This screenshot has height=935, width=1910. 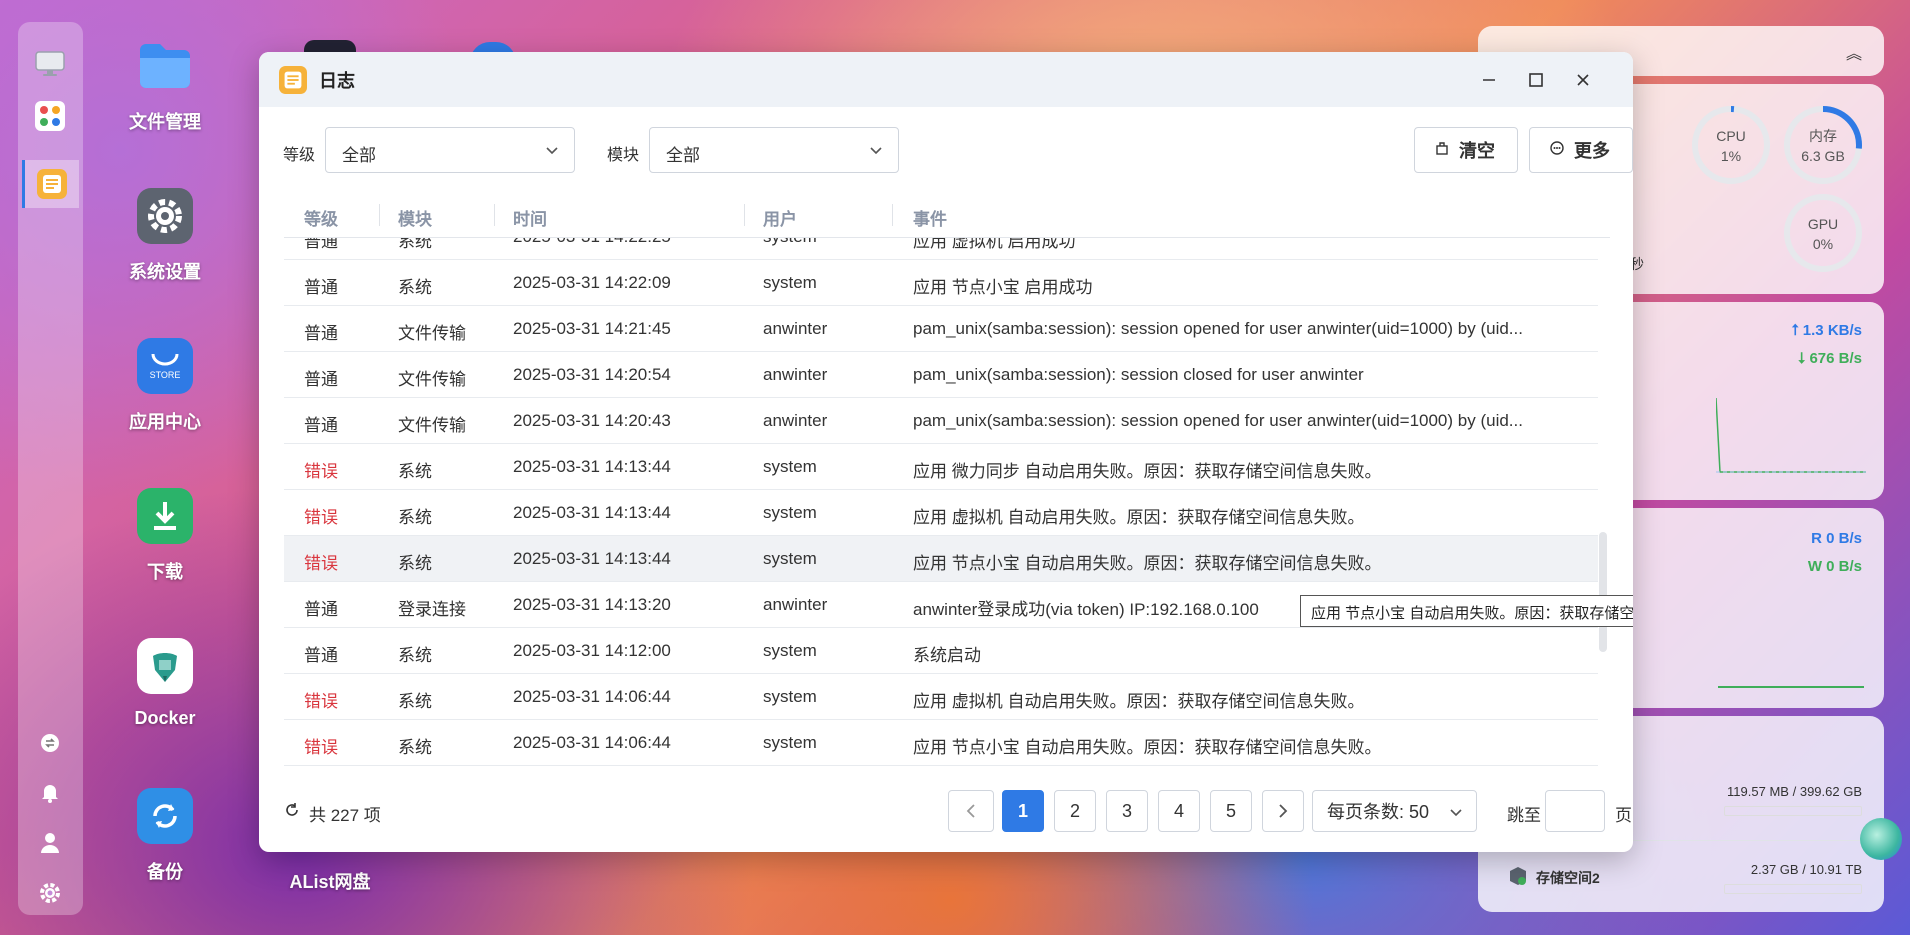 I want to click on desktop-icon-backup: 备份, so click(x=165, y=836).